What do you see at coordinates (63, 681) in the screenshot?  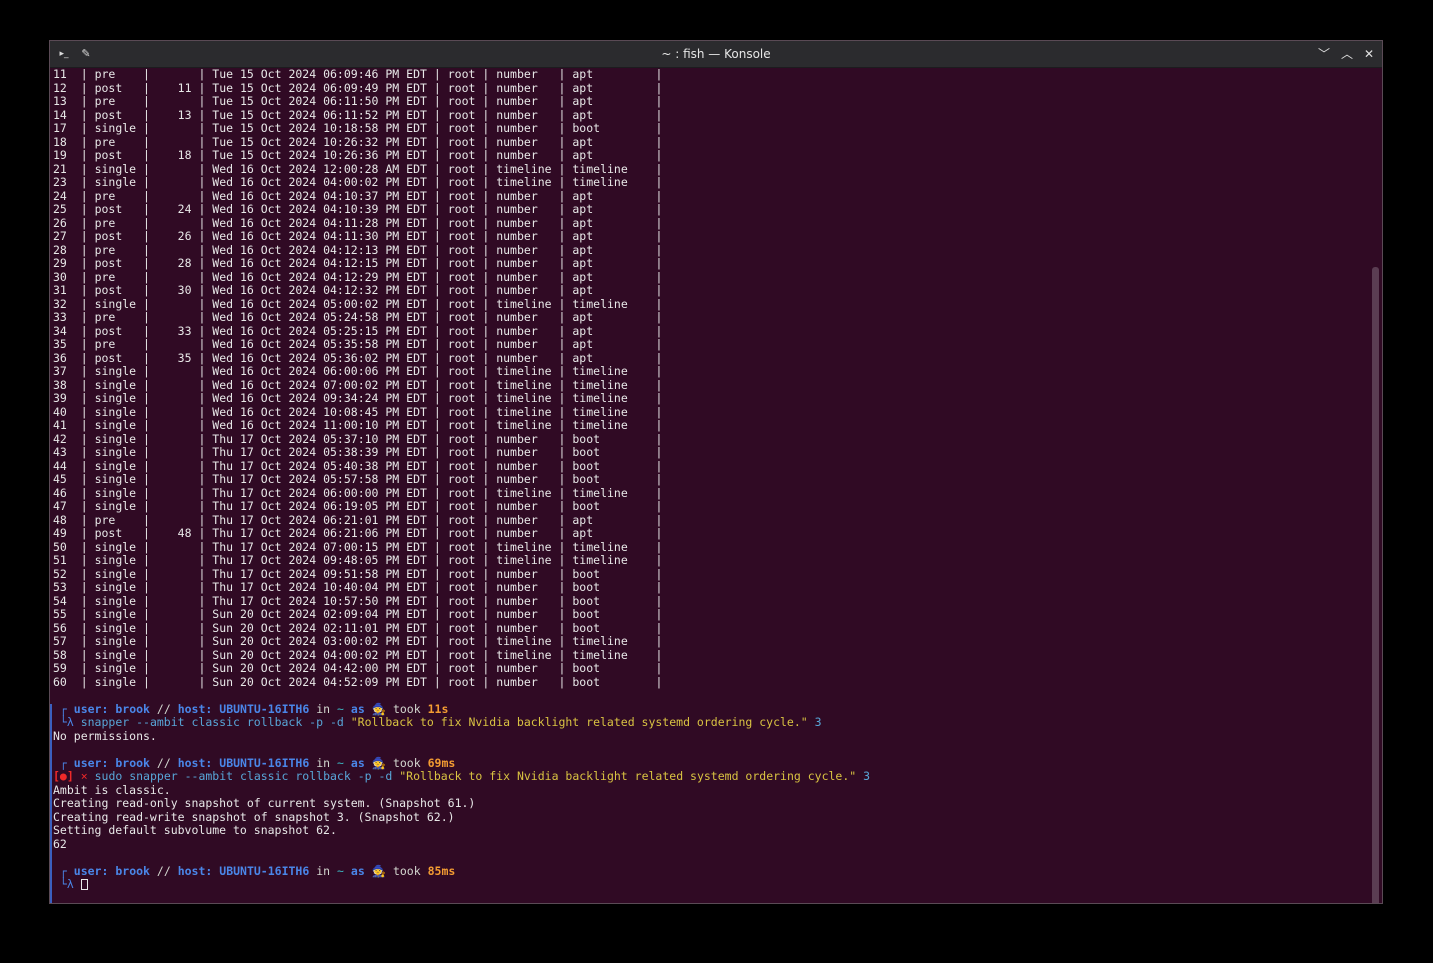 I see `snapshot-id: 60` at bounding box center [63, 681].